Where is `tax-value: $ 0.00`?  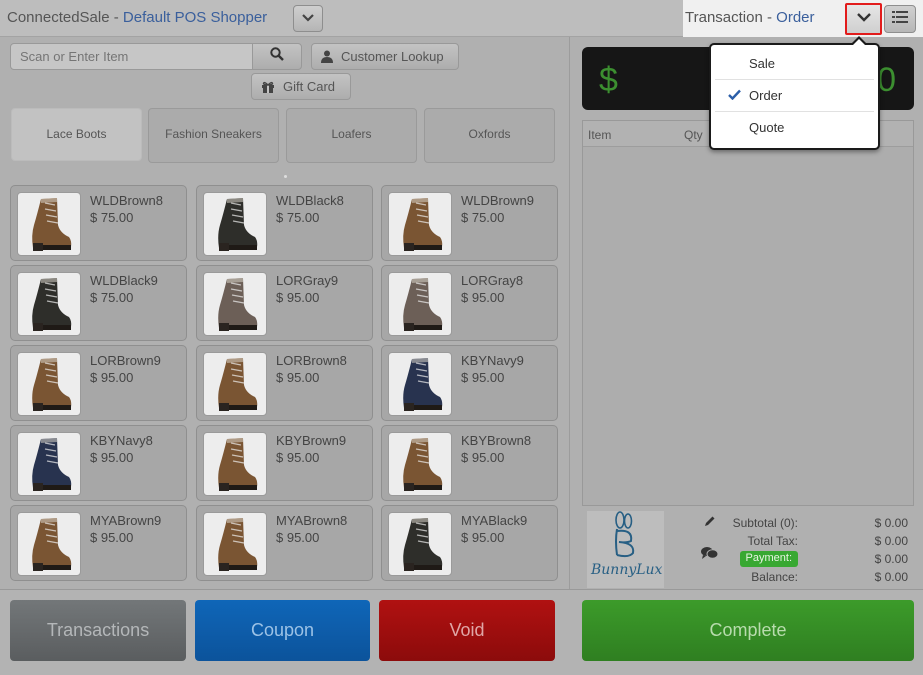 tax-value: $ 0.00 is located at coordinates (891, 541).